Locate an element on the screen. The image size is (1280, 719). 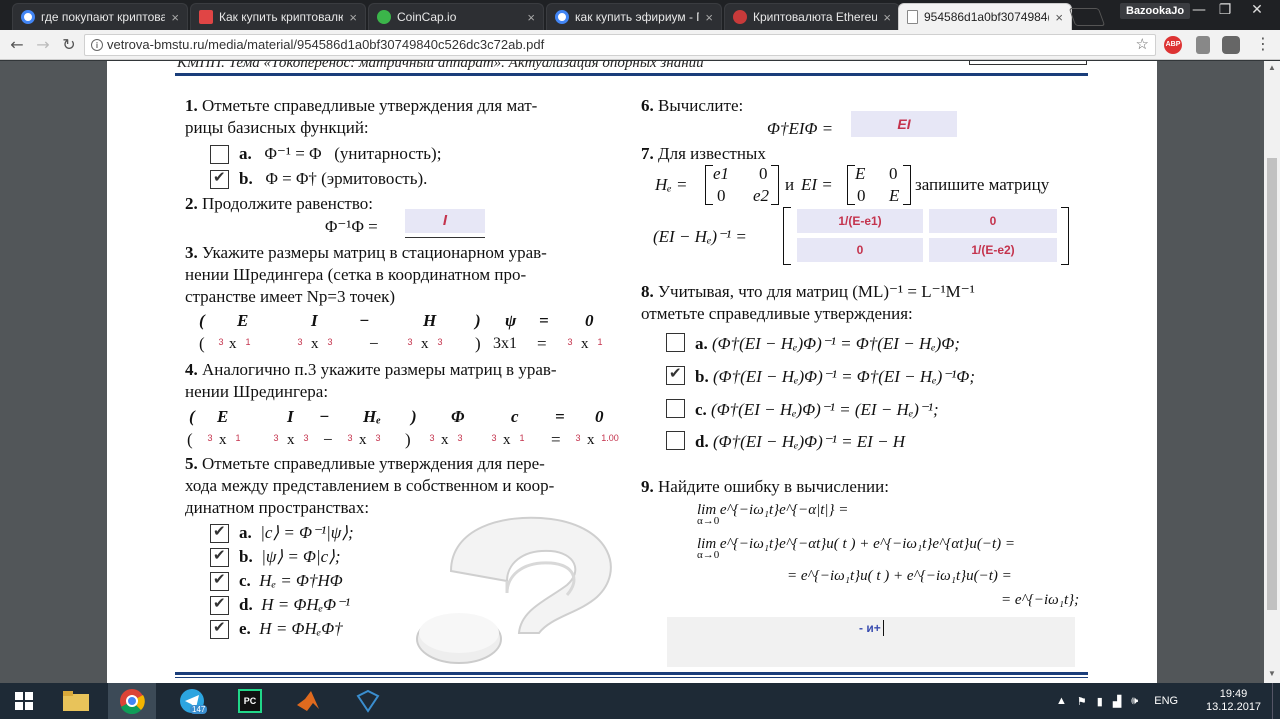
q7-cell-22: 1/(E-e2) is located at coordinates (993, 250).